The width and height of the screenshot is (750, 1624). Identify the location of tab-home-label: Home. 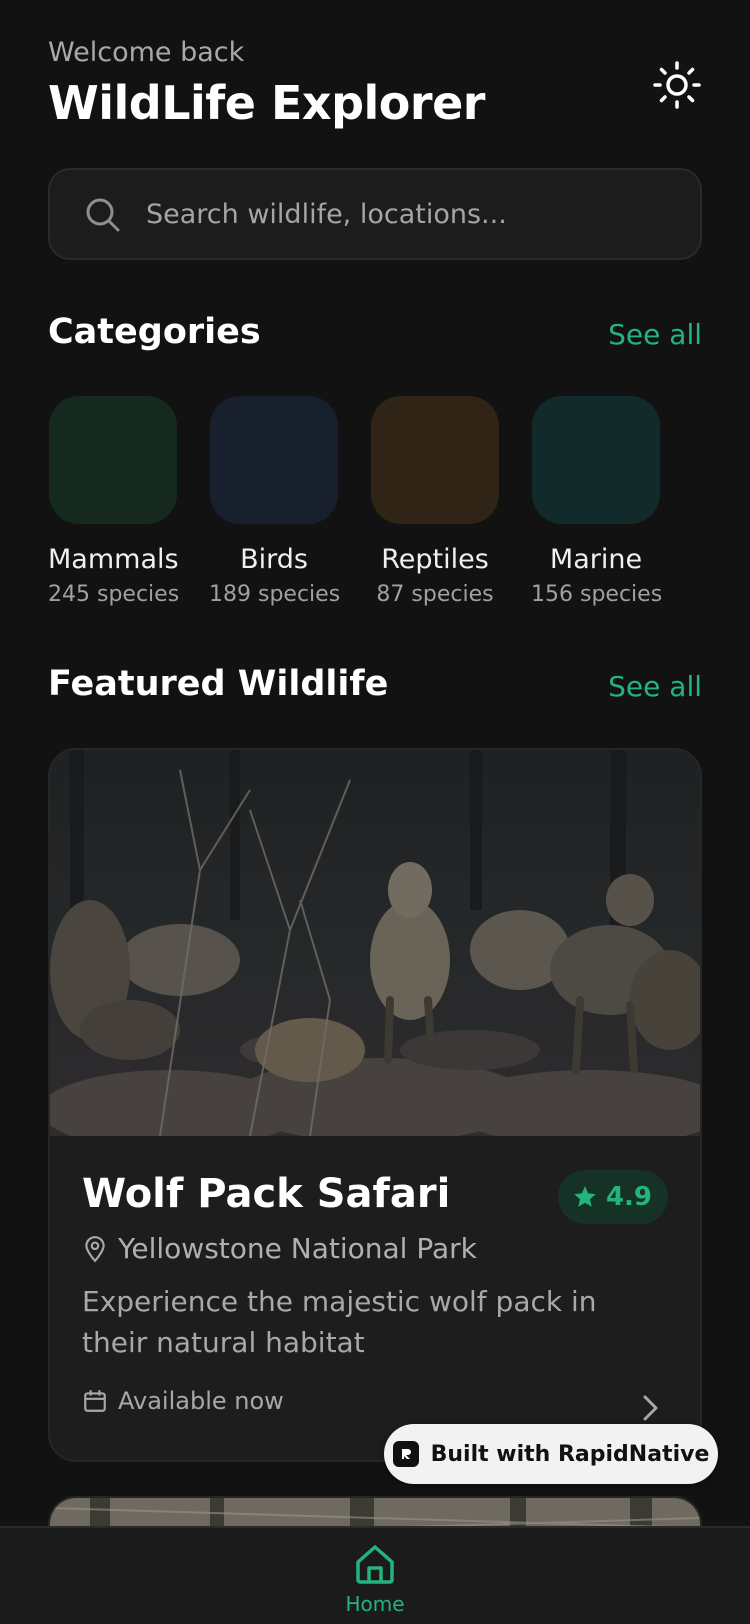
(375, 1604).